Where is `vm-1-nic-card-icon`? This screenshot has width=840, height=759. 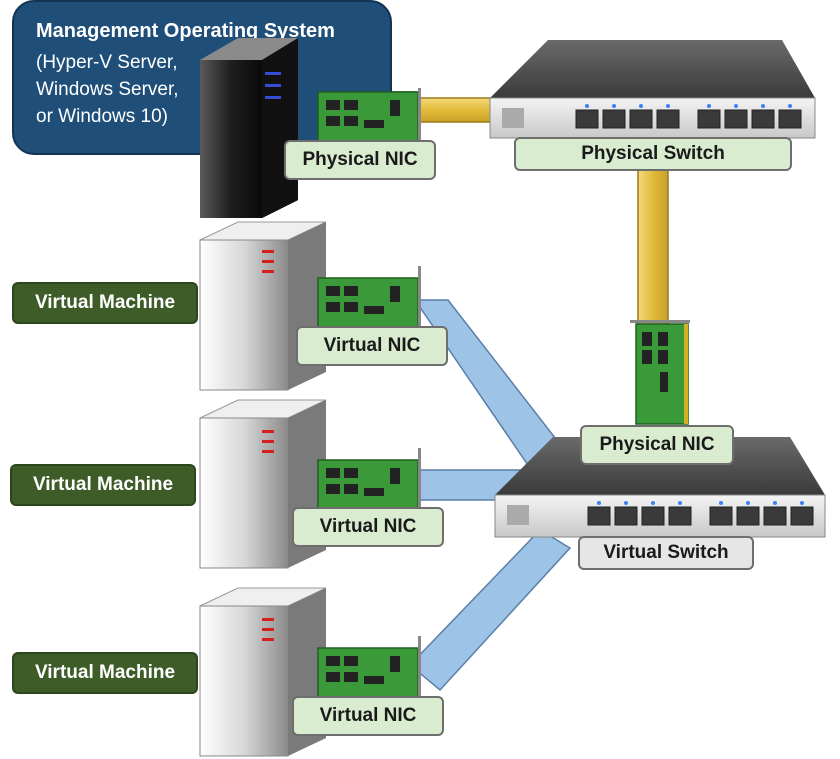 vm-1-nic-card-icon is located at coordinates (369, 298).